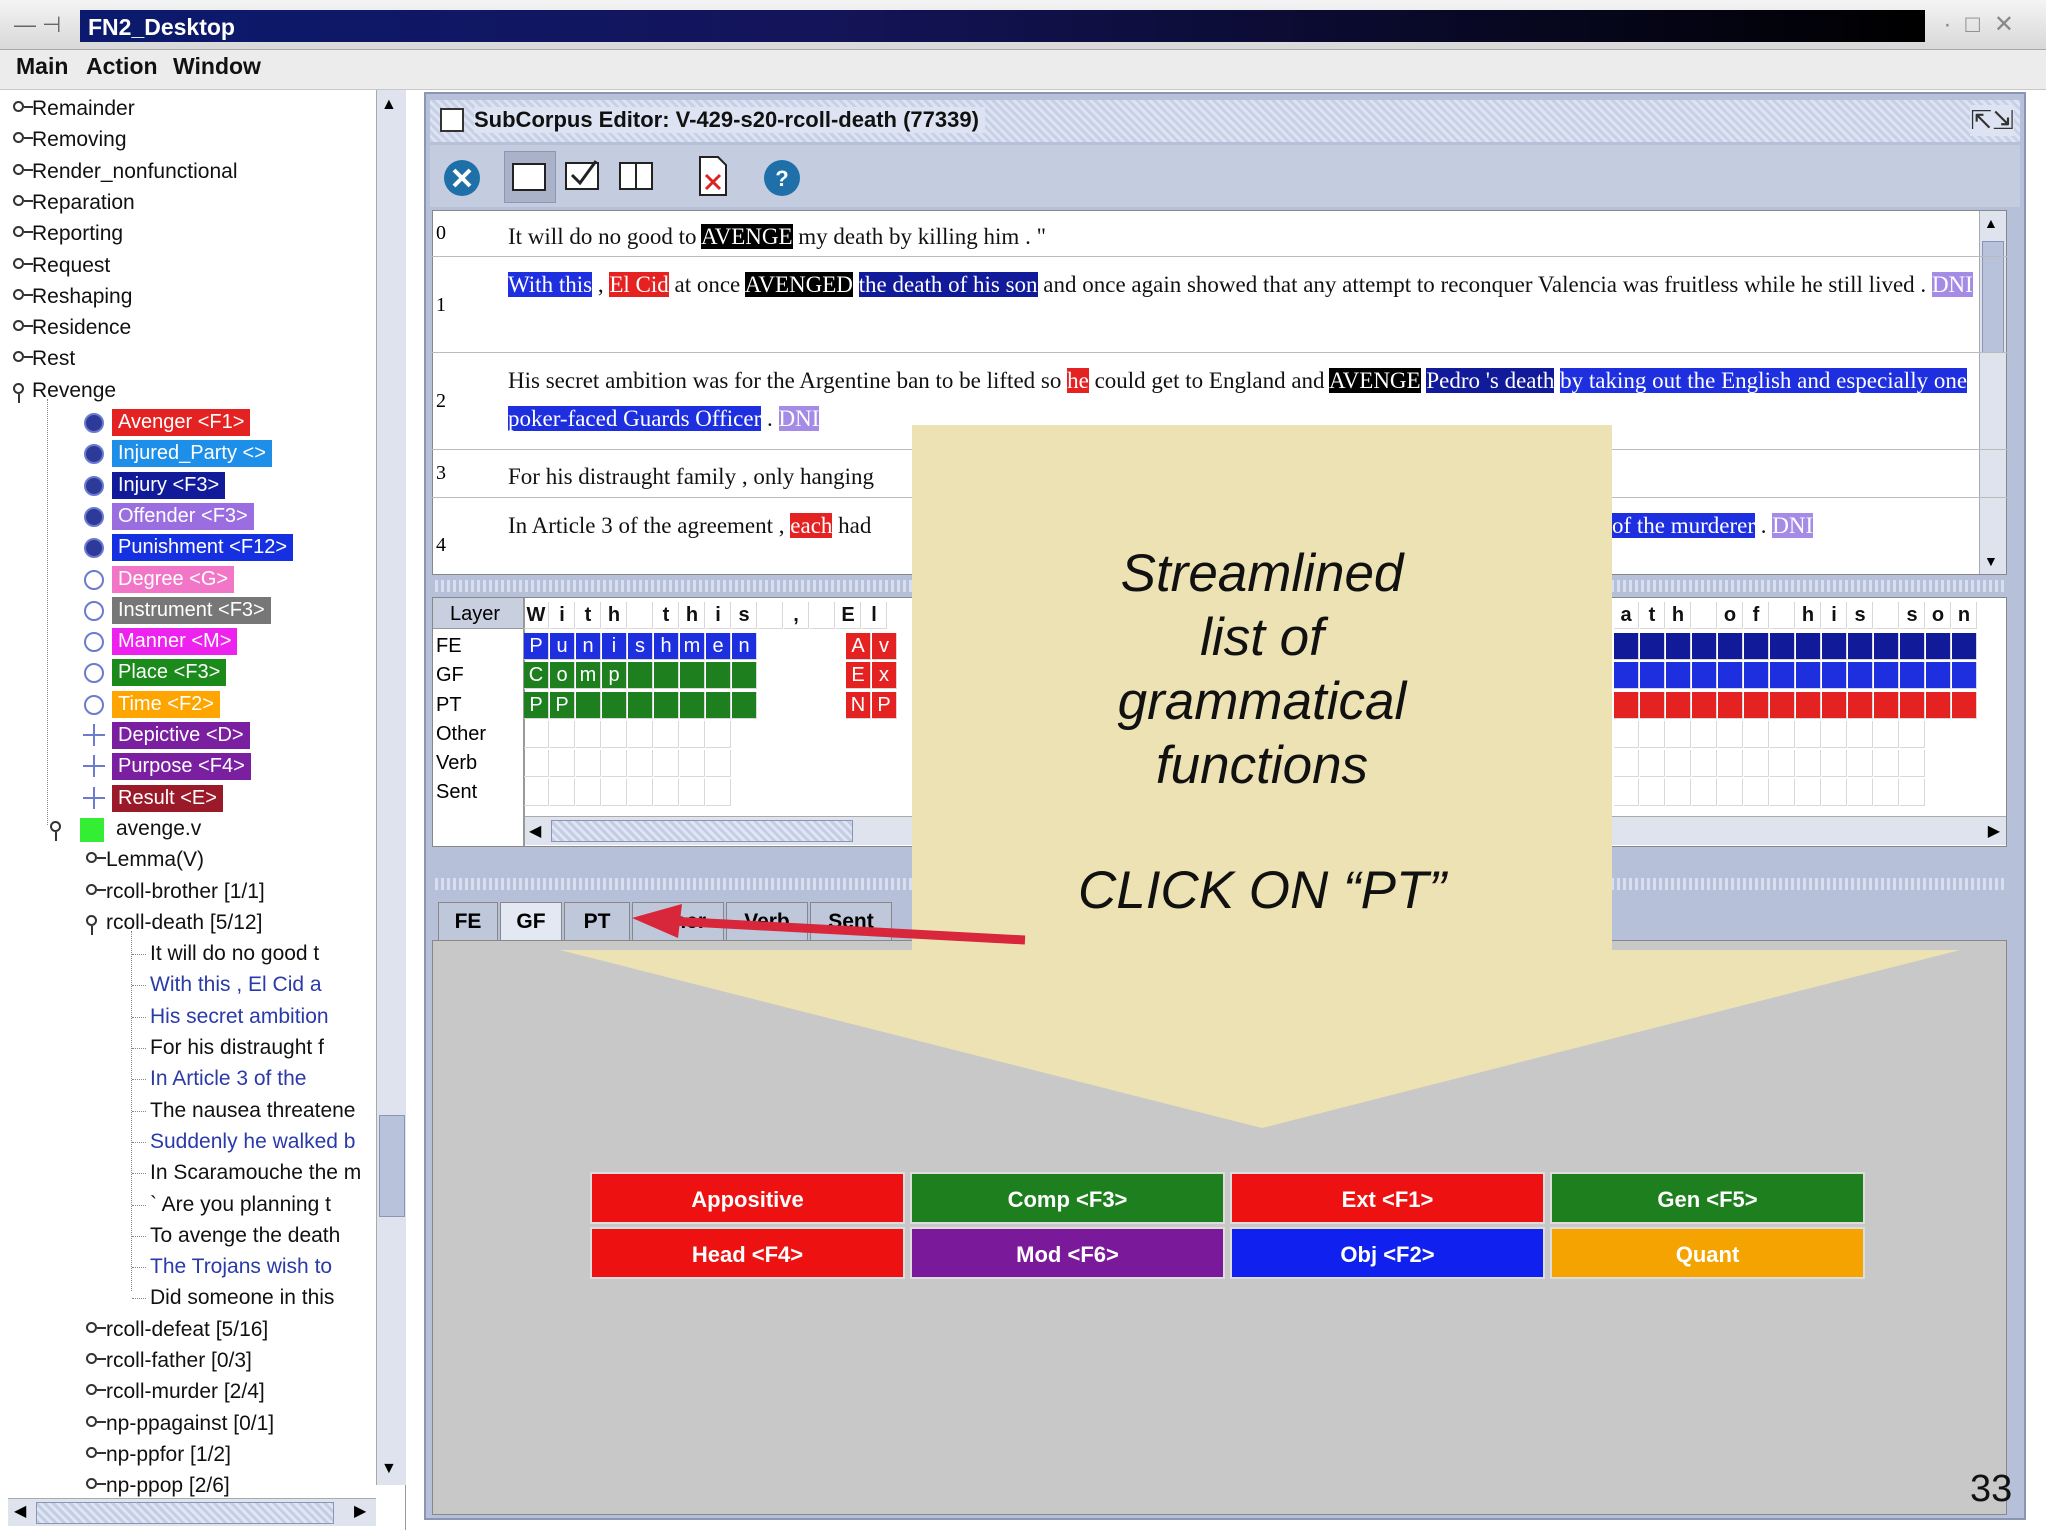  I want to click on window-menu-icon: — ⊣, so click(37, 25).